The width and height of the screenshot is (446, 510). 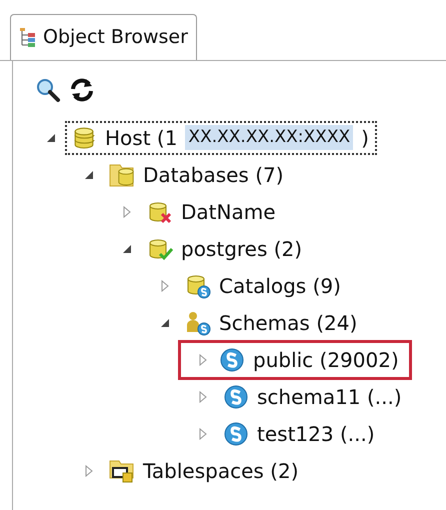 I want to click on tree-node: DatName, so click(x=212, y=211).